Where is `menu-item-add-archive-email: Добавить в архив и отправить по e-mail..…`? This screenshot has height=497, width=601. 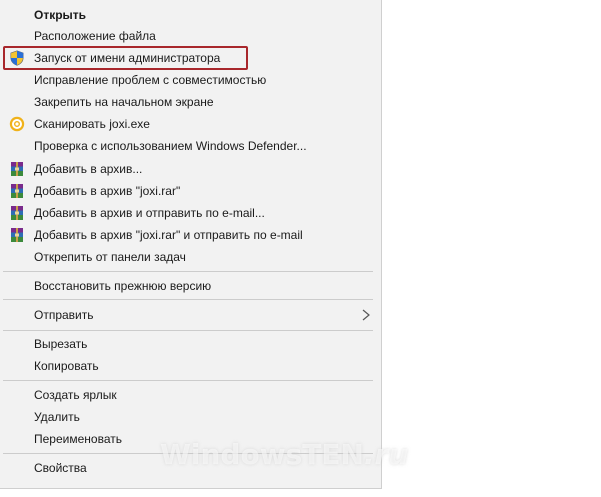
menu-item-add-archive-email: Добавить в архив и отправить по e-mail..… is located at coordinates (190, 213).